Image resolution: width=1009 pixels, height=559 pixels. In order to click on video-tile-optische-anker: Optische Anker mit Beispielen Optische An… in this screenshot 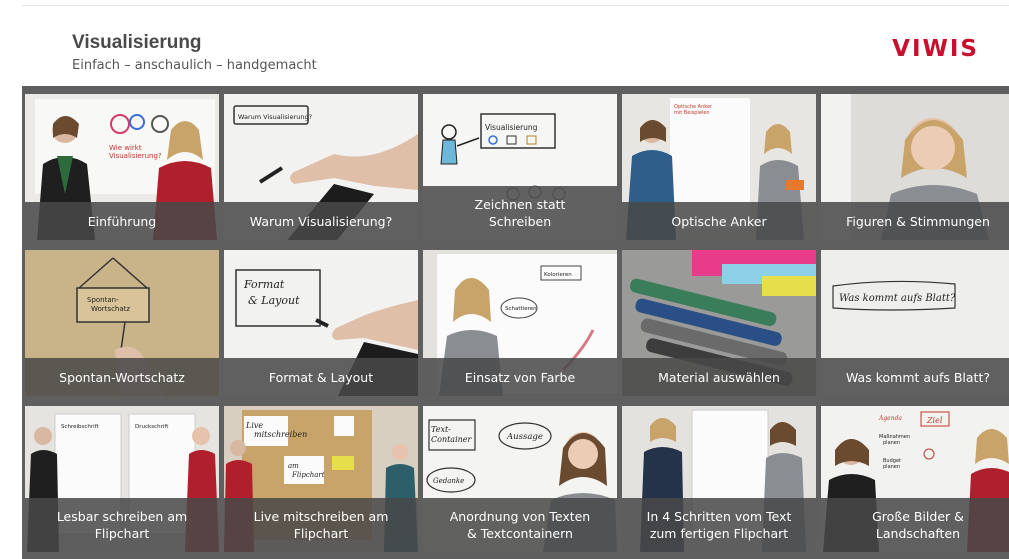, I will do `click(719, 167)`.